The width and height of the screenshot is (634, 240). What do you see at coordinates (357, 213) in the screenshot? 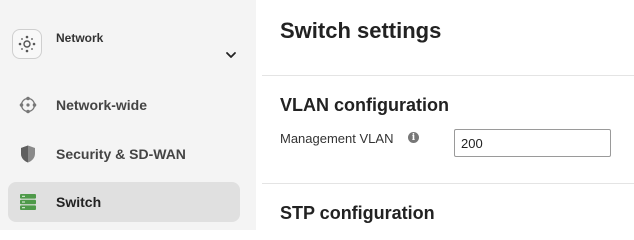
I see `section-title-stp: STP configuration` at bounding box center [357, 213].